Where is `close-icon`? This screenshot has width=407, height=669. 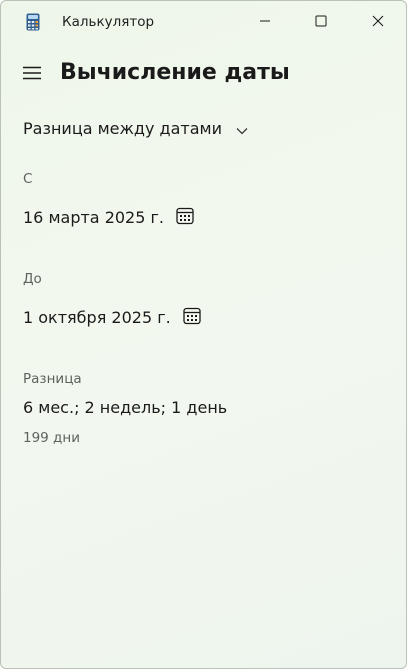 close-icon is located at coordinates (378, 21).